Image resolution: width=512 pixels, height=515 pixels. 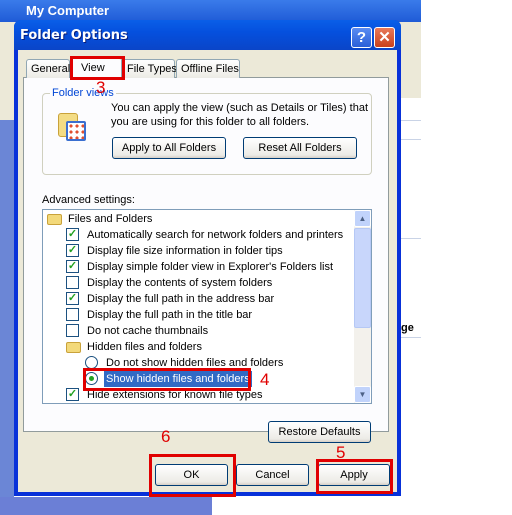 I want to click on scroll-down-arrow-icon: ▼, so click(x=362, y=394).